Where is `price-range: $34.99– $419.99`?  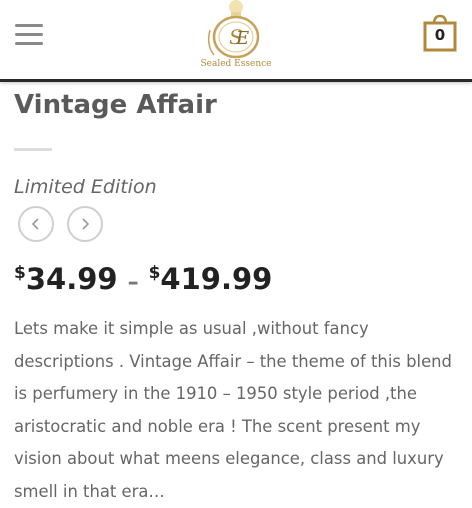 price-range: $34.99– $419.99 is located at coordinates (143, 279).